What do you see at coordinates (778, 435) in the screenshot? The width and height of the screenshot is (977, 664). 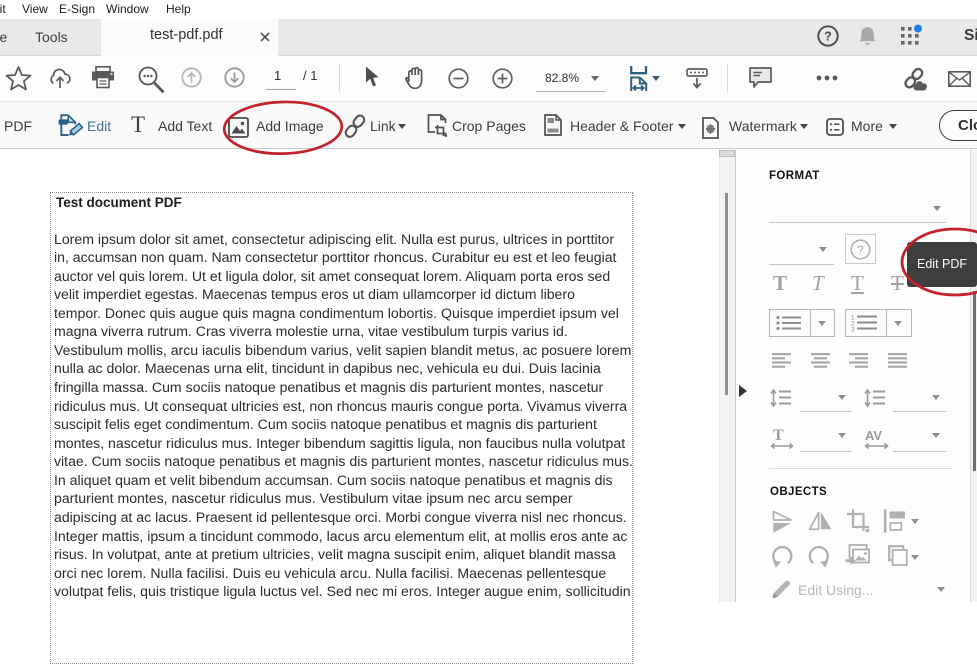 I see `svg-text: T` at bounding box center [778, 435].